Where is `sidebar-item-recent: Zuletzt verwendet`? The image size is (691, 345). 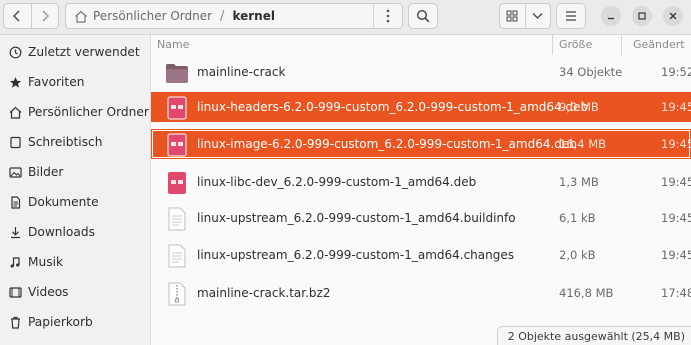 sidebar-item-recent: Zuletzt verwendet is located at coordinates (75, 52).